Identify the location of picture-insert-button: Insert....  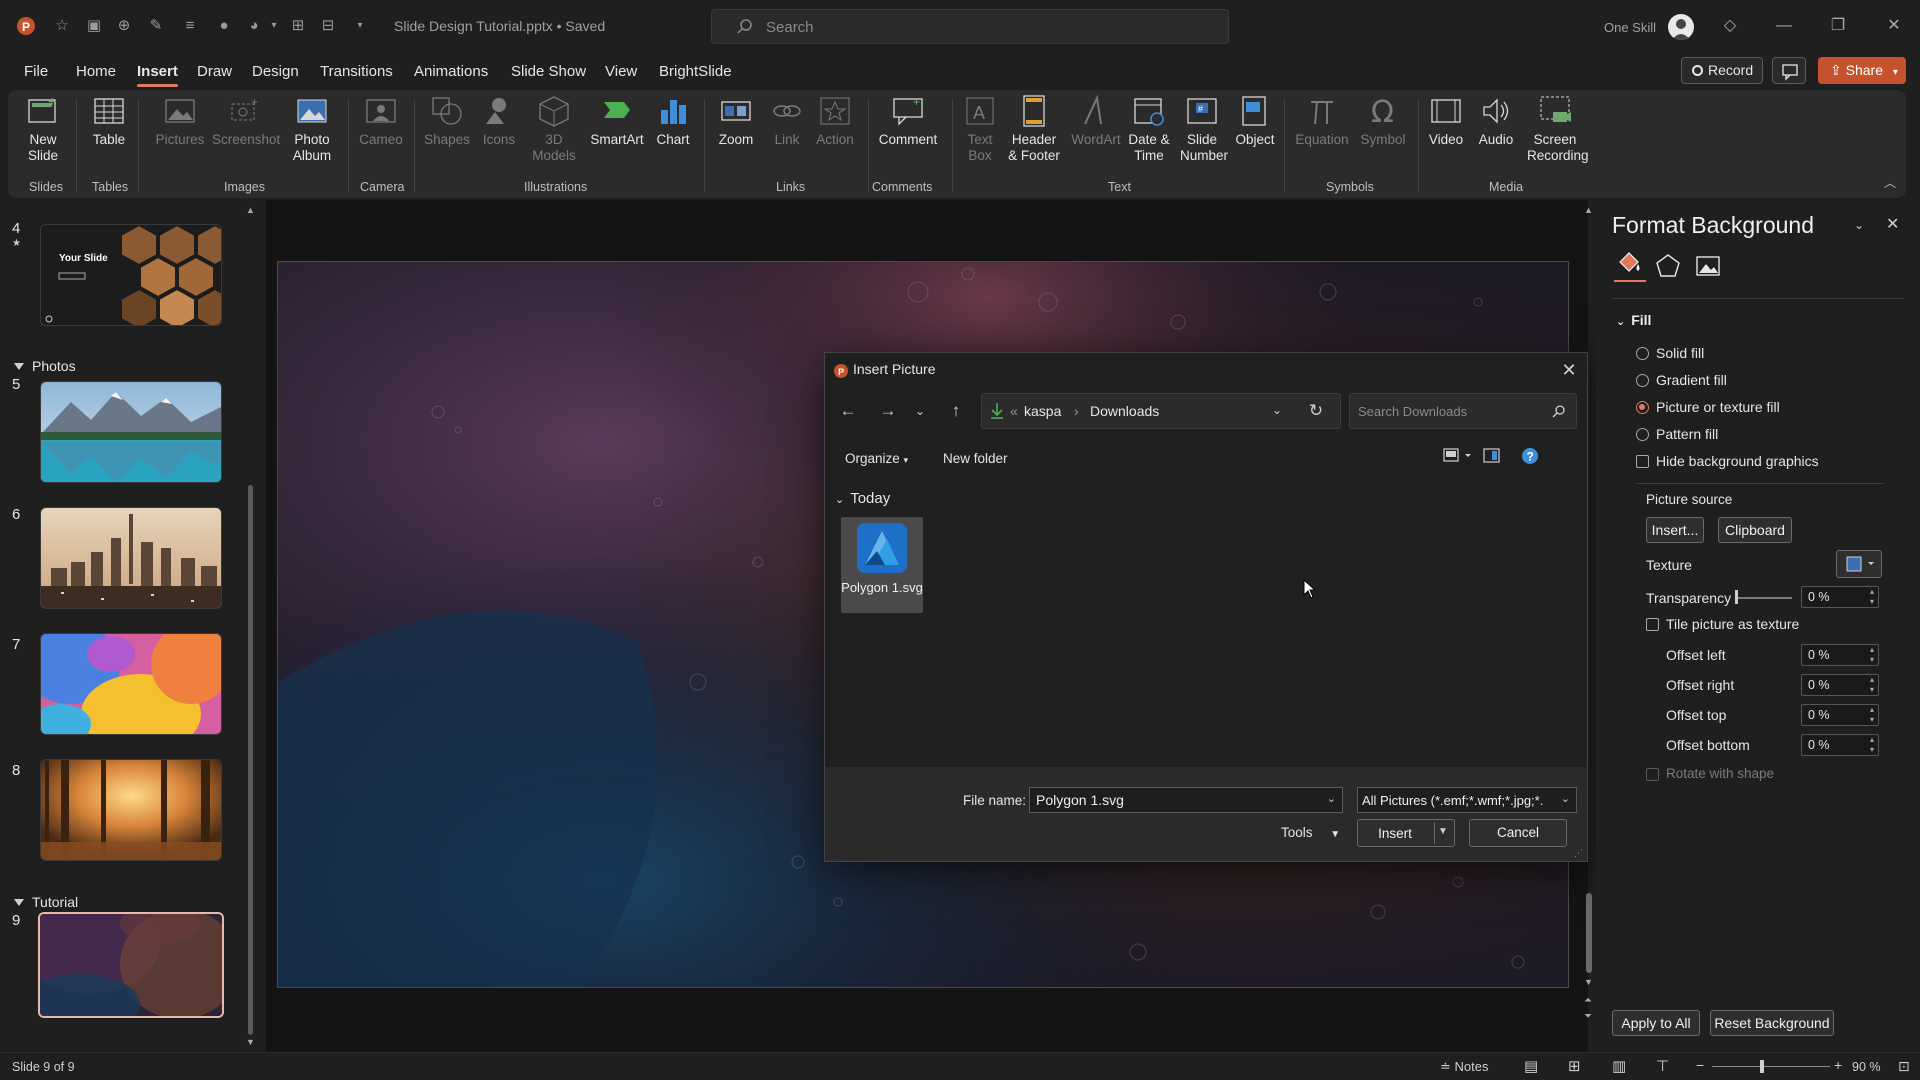
(1675, 530).